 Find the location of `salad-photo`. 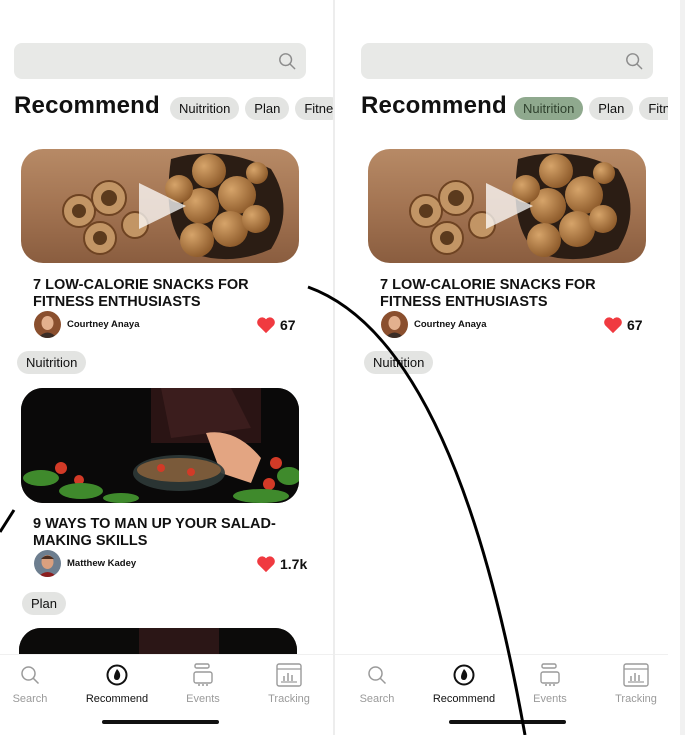

salad-photo is located at coordinates (160, 445).